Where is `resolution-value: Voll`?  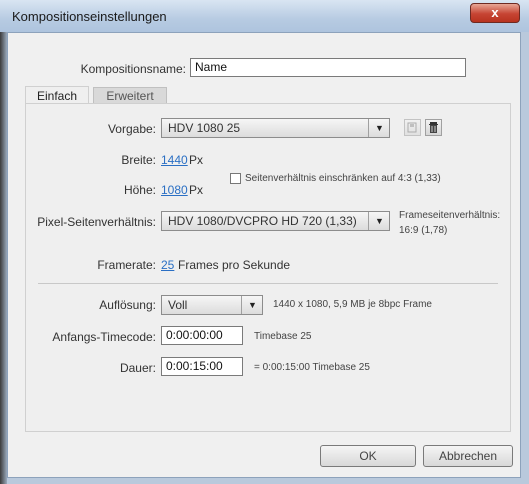
resolution-value: Voll is located at coordinates (178, 305).